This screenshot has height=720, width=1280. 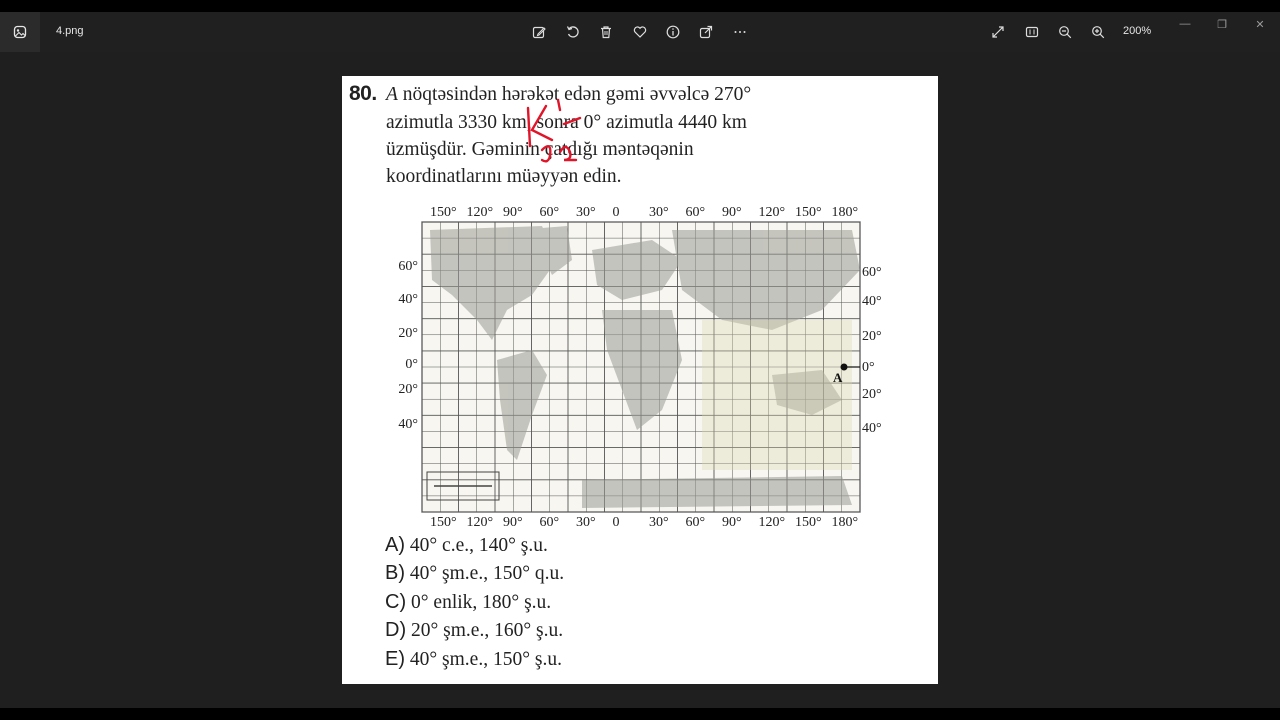 I want to click on answer-letter: D), so click(x=396, y=630).